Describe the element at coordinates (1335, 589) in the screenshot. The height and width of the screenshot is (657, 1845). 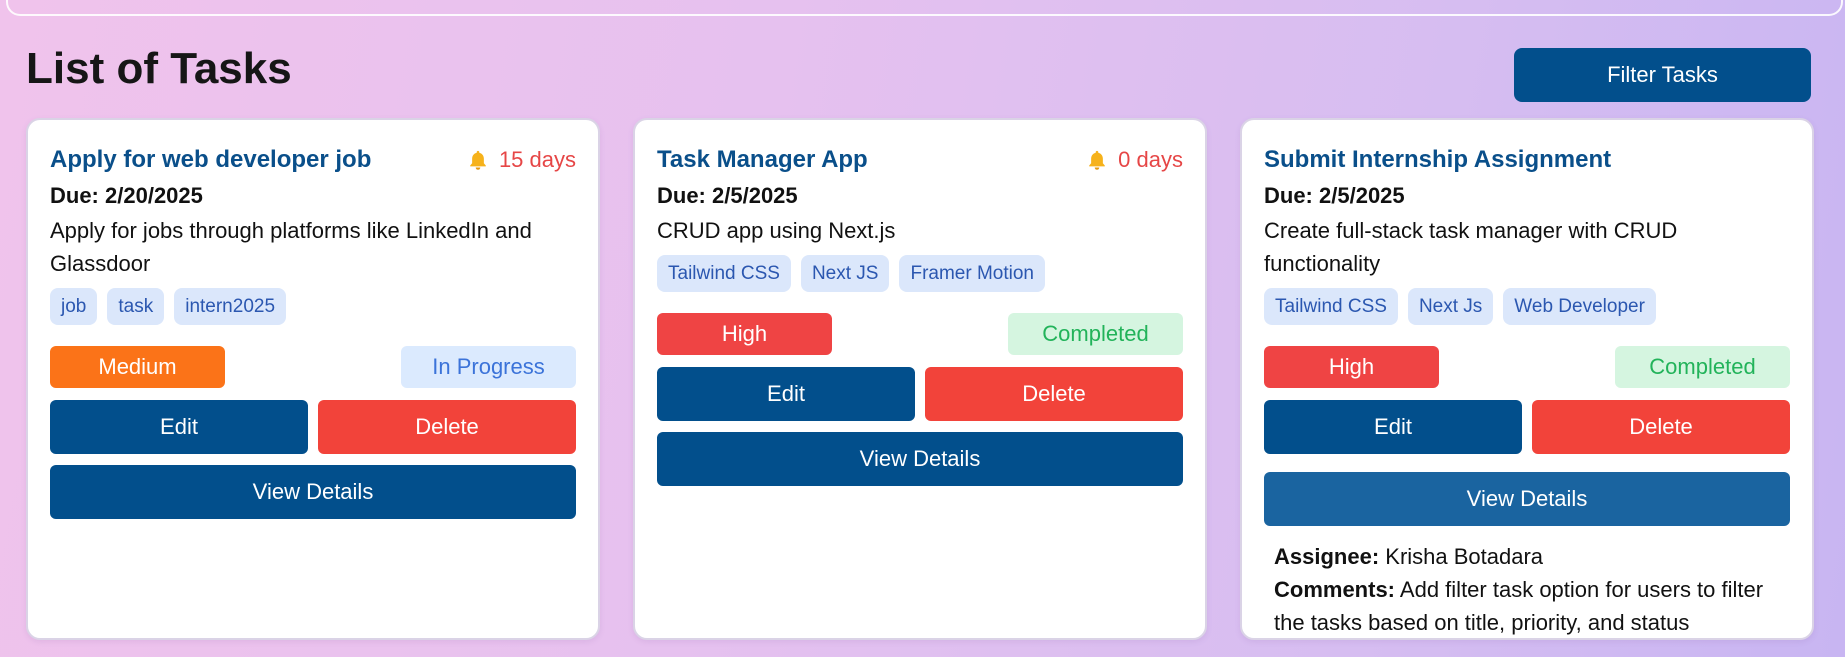
I see `comments-label: Comments:` at that location.